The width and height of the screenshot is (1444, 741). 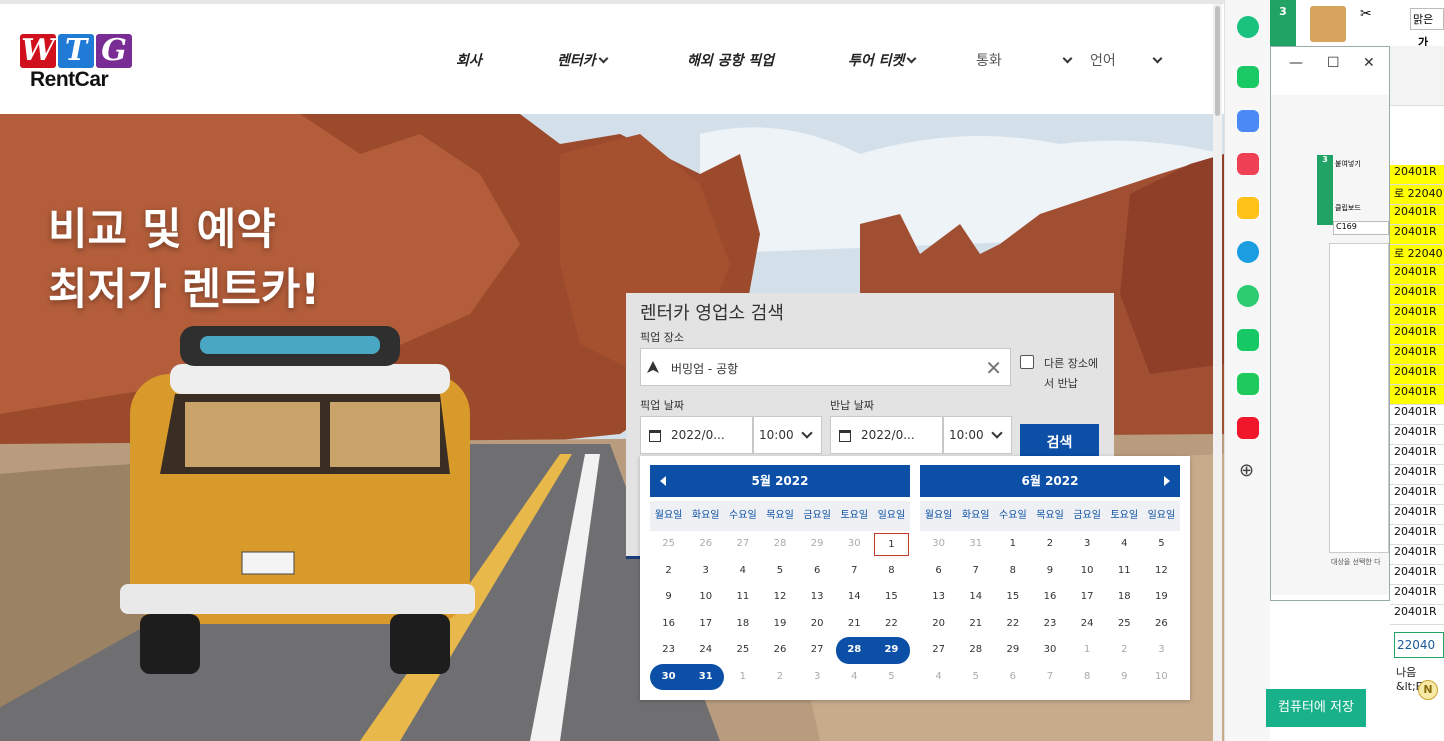 I want to click on page-scrollbar, so click(x=1217, y=372).